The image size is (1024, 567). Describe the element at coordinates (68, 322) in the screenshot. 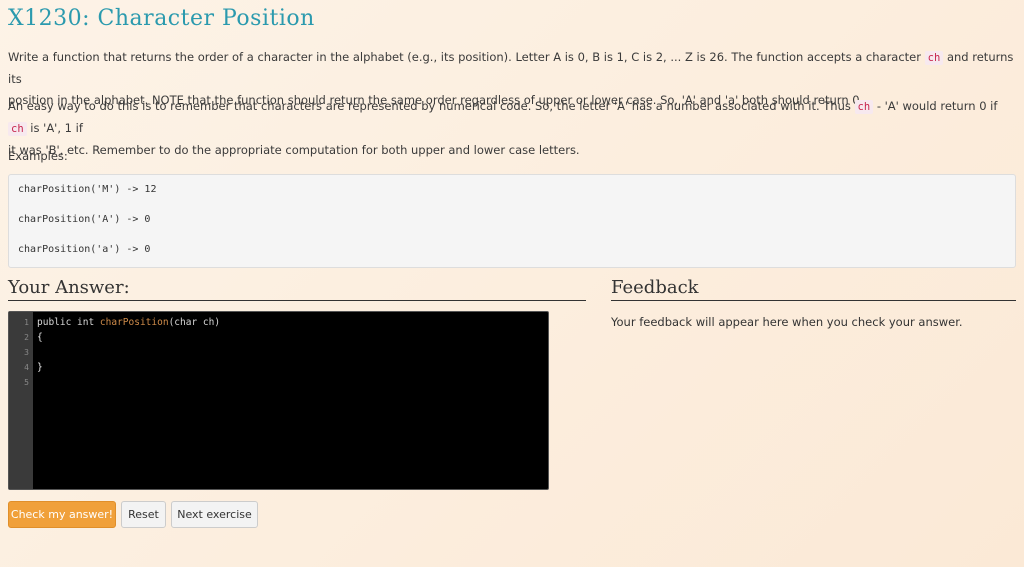

I see `code-keyword: public int` at that location.